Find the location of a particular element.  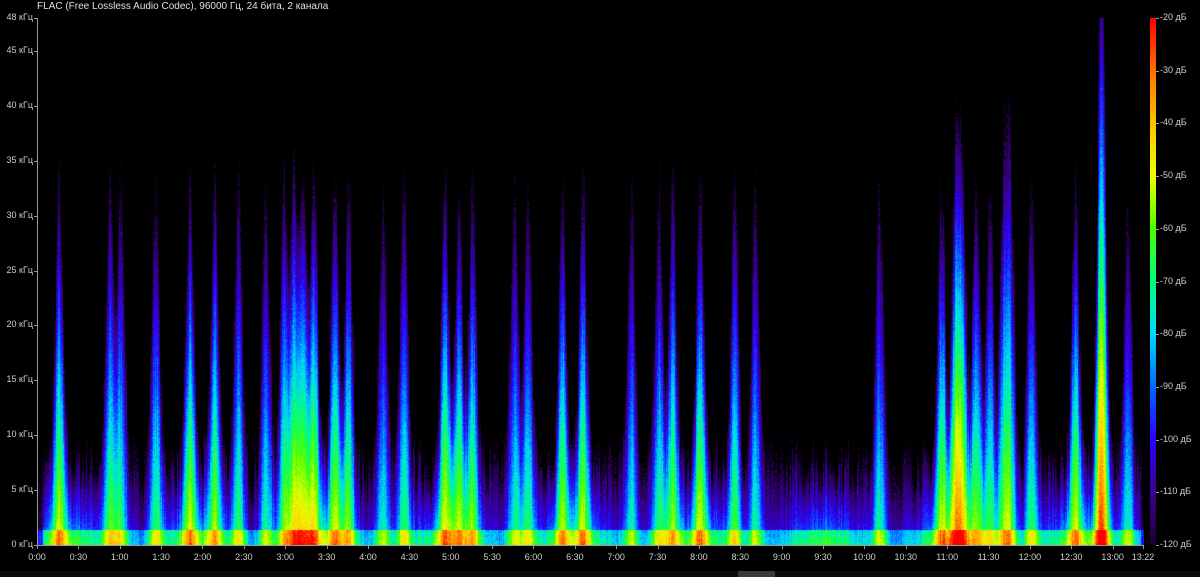

x-tick-label: 13:22 is located at coordinates (1143, 557).